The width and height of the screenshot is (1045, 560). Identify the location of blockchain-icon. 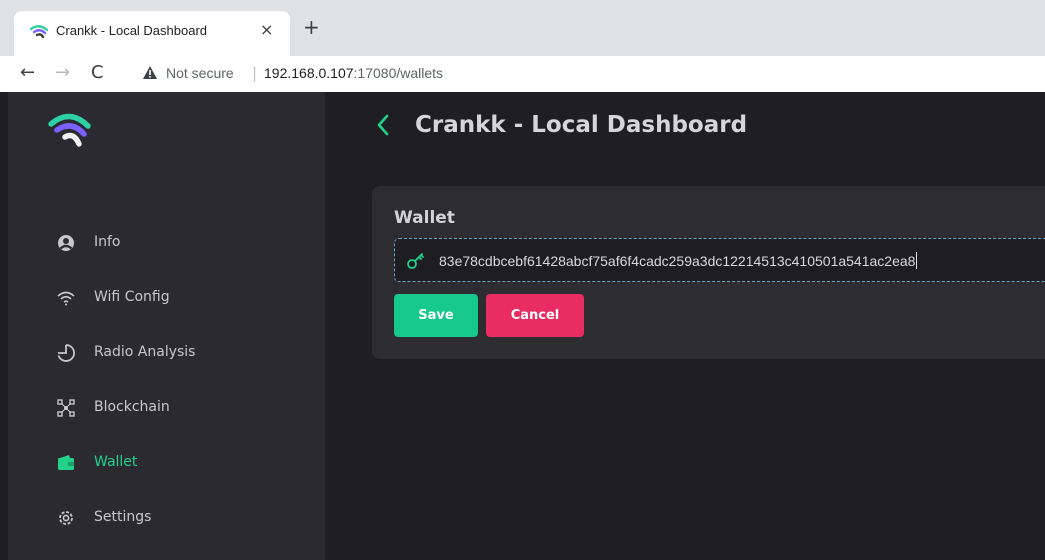
(66, 408).